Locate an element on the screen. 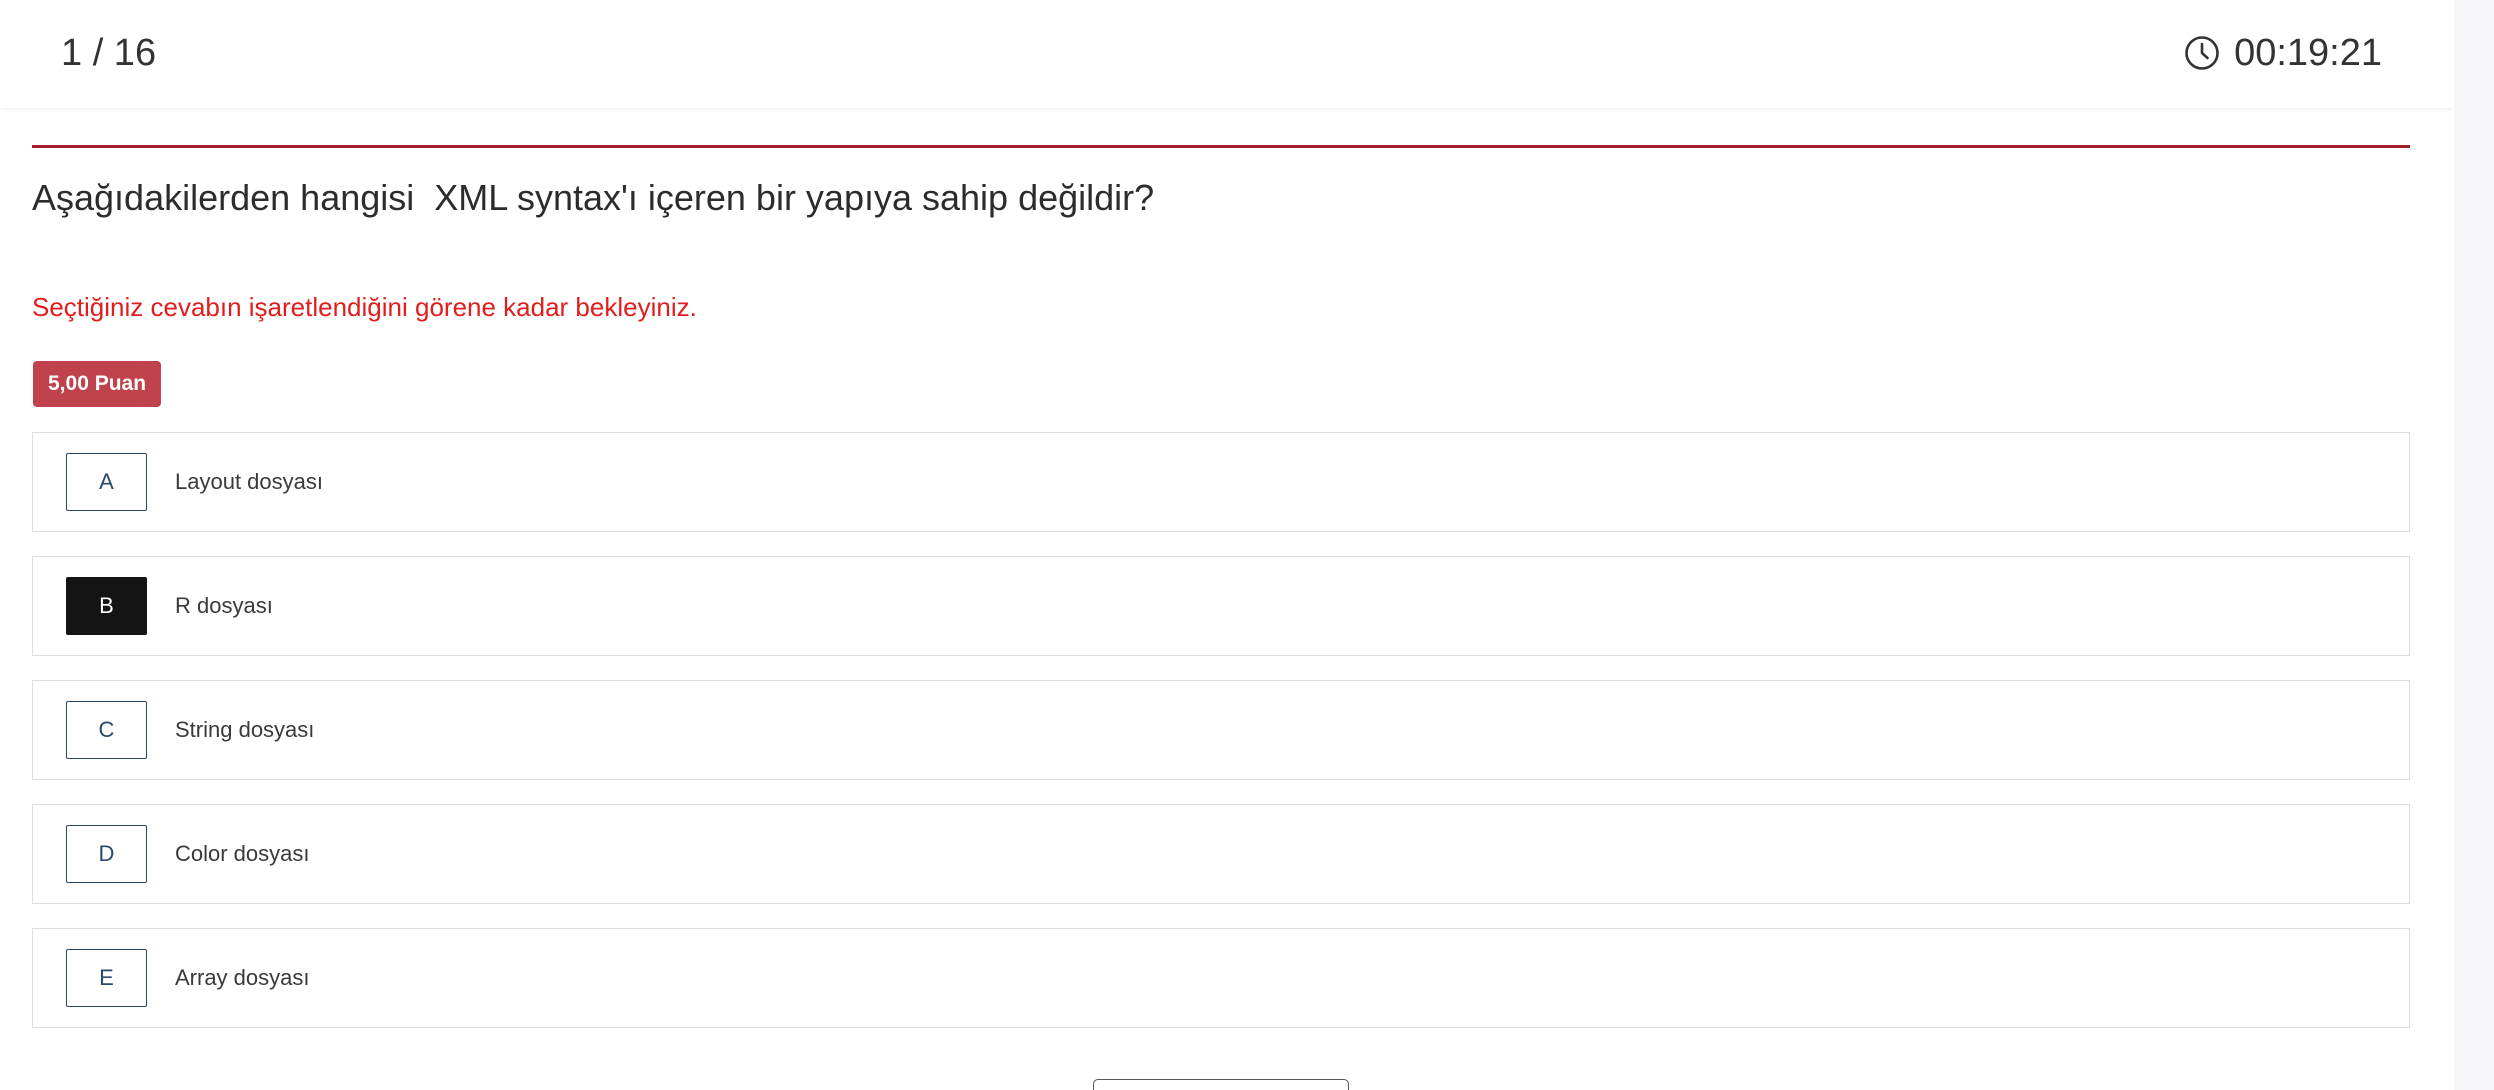 The image size is (2494, 1090). clock-icon is located at coordinates (2202, 53).